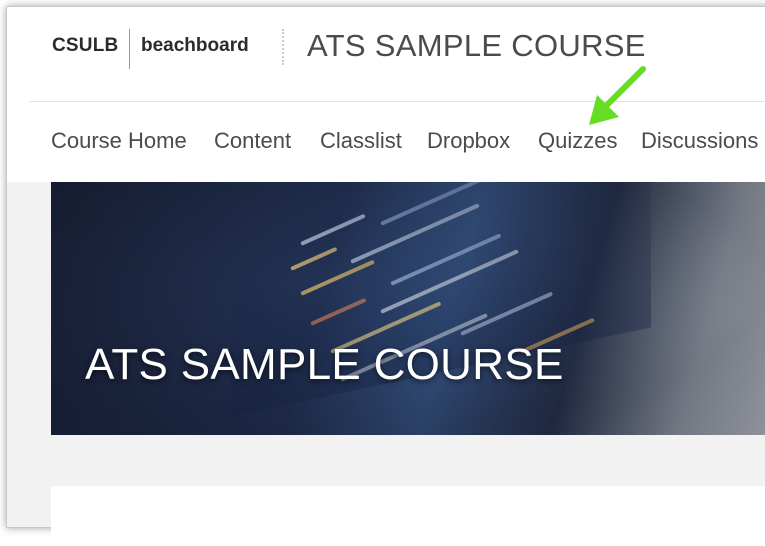  What do you see at coordinates (408, 516) in the screenshot?
I see `content-card` at bounding box center [408, 516].